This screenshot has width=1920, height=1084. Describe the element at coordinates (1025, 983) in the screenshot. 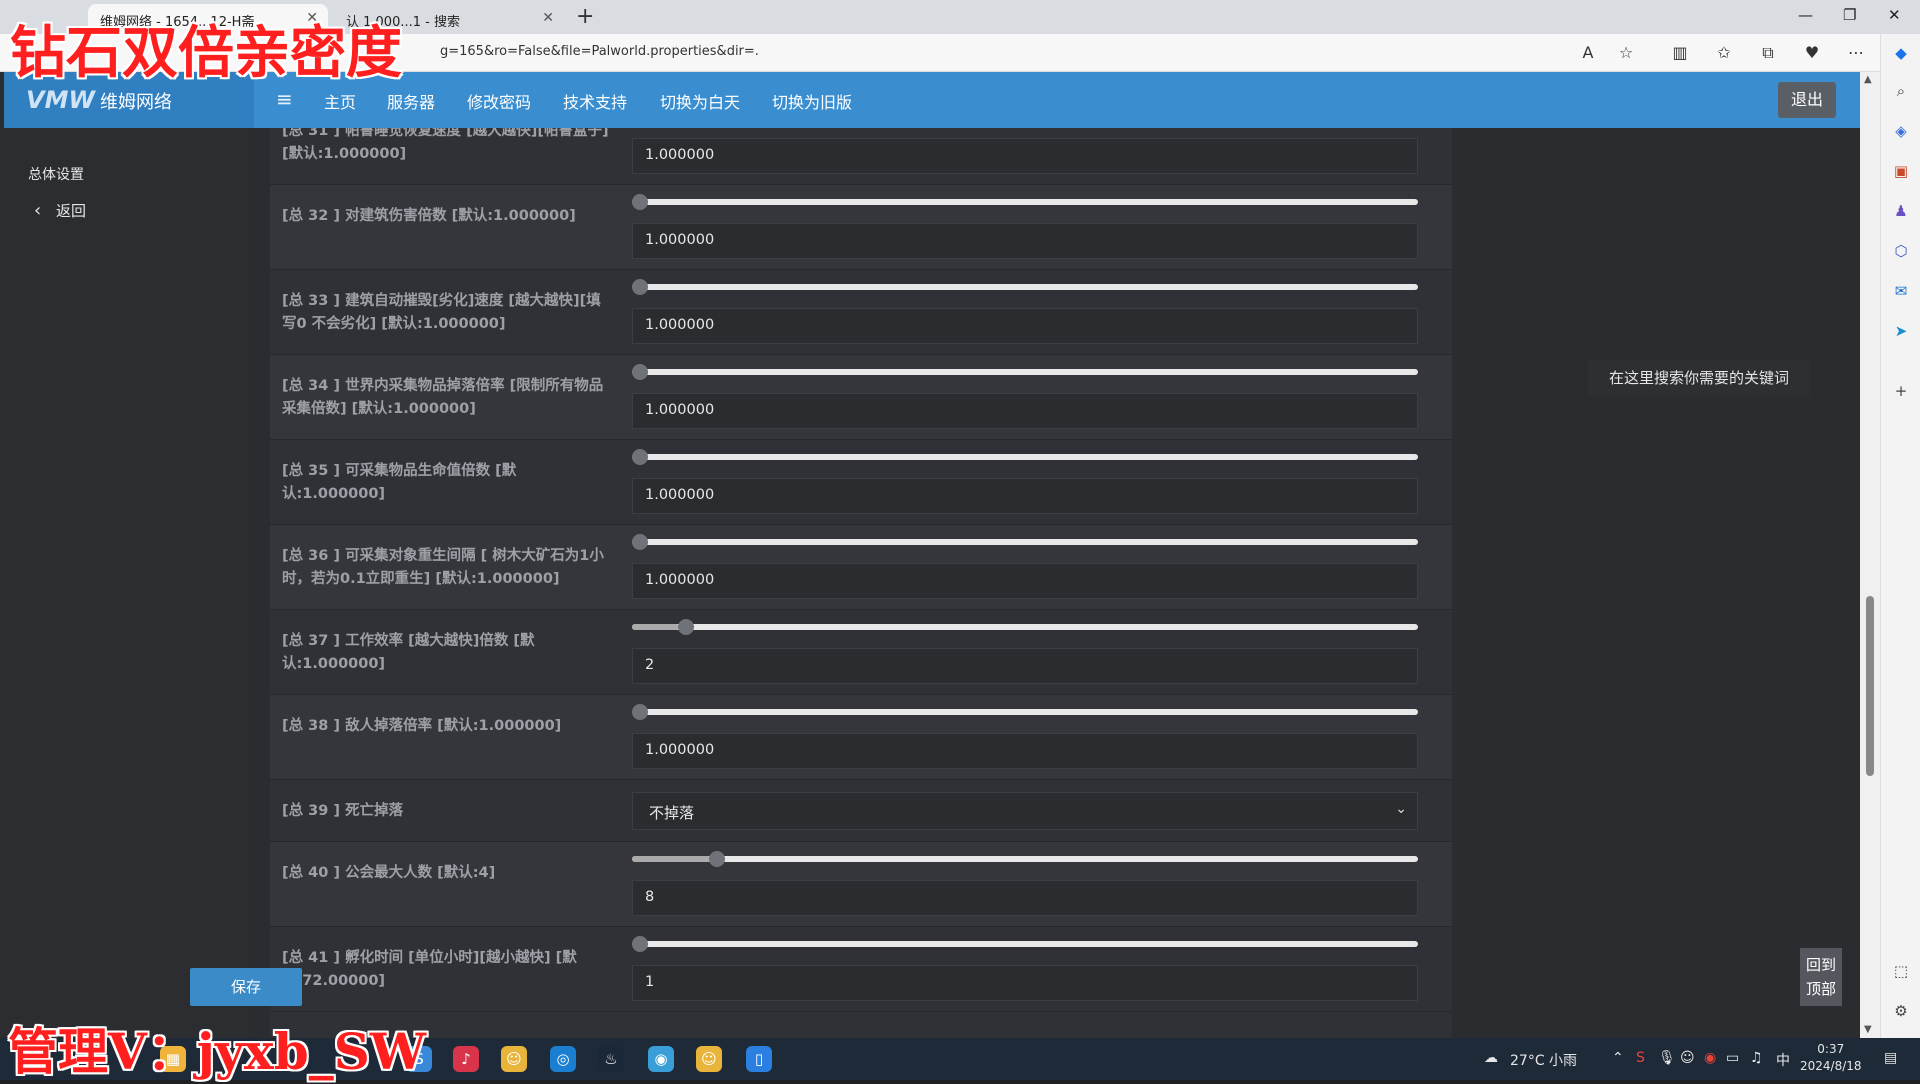

I see `setting-value-input: 1` at that location.